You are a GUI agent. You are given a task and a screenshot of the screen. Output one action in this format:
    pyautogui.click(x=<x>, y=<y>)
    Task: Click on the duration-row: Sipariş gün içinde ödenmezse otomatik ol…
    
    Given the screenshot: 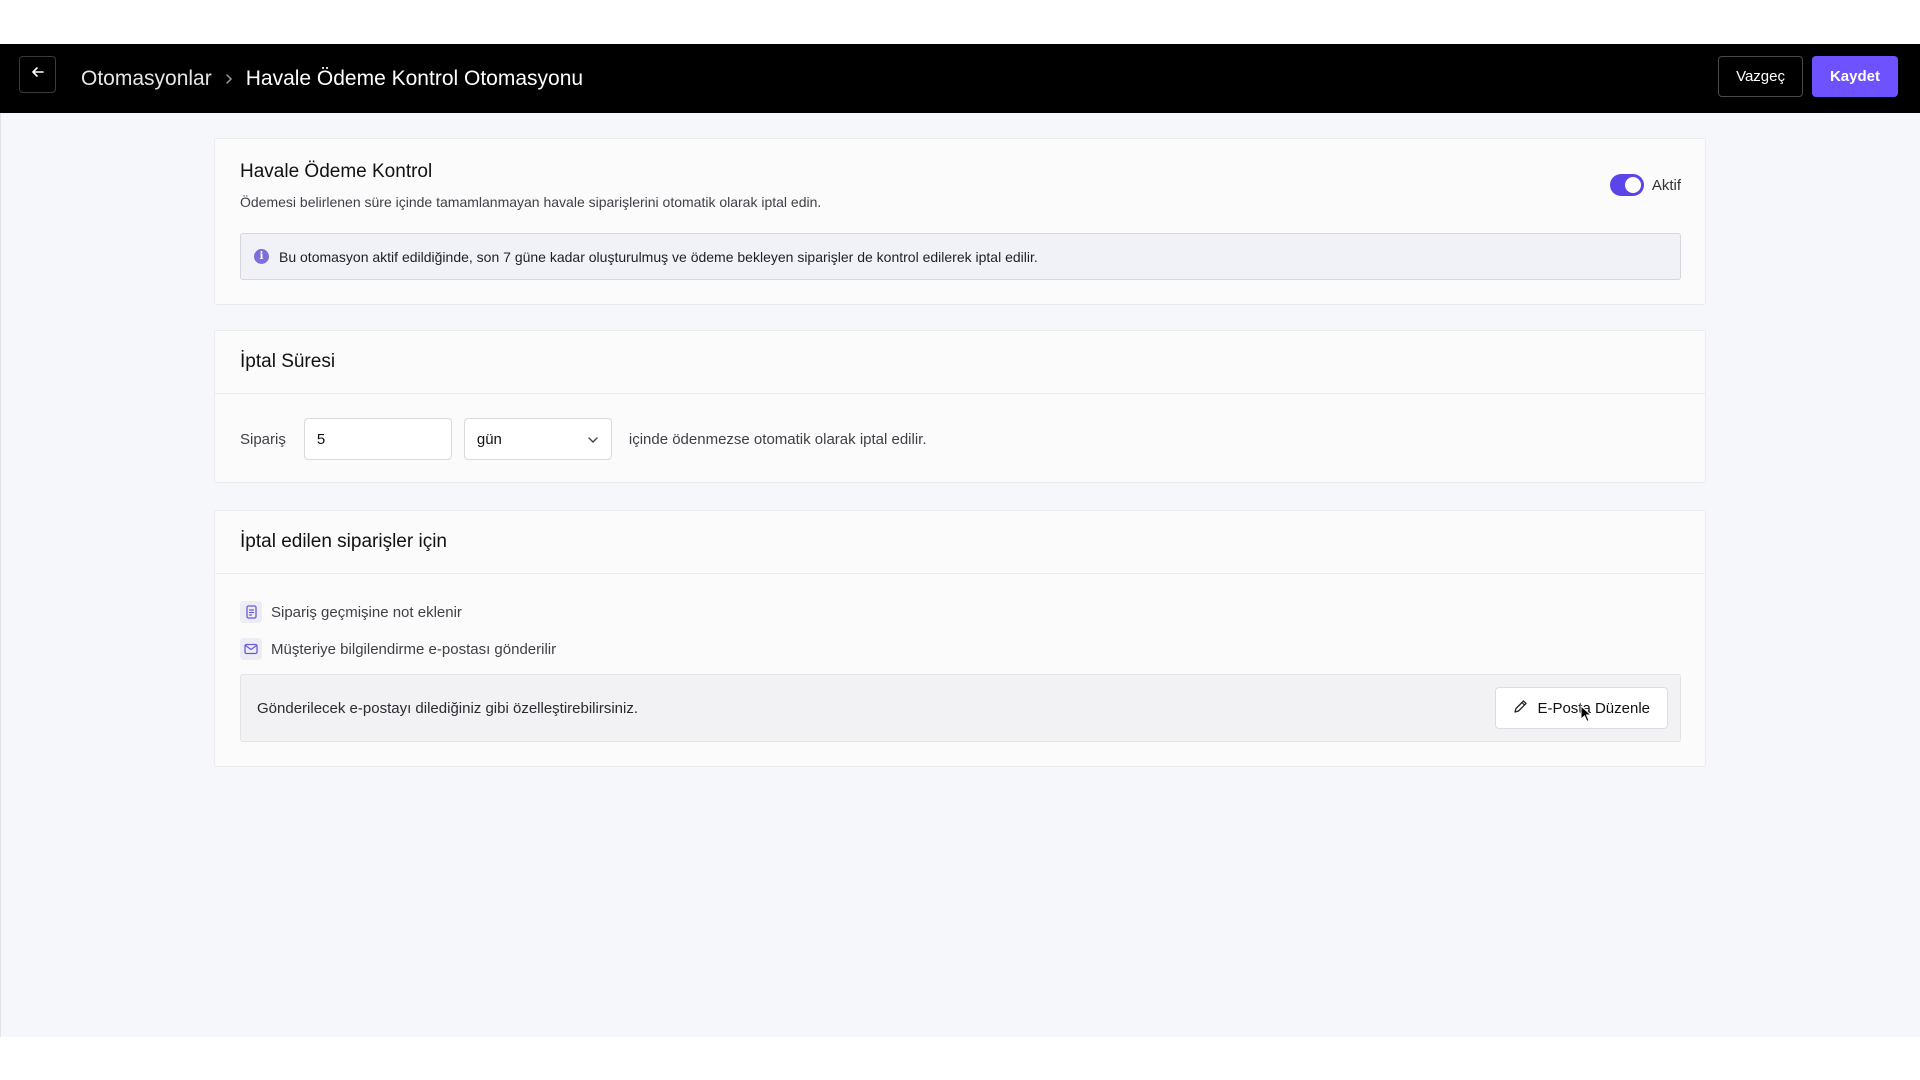 What is the action you would take?
    pyautogui.click(x=583, y=439)
    